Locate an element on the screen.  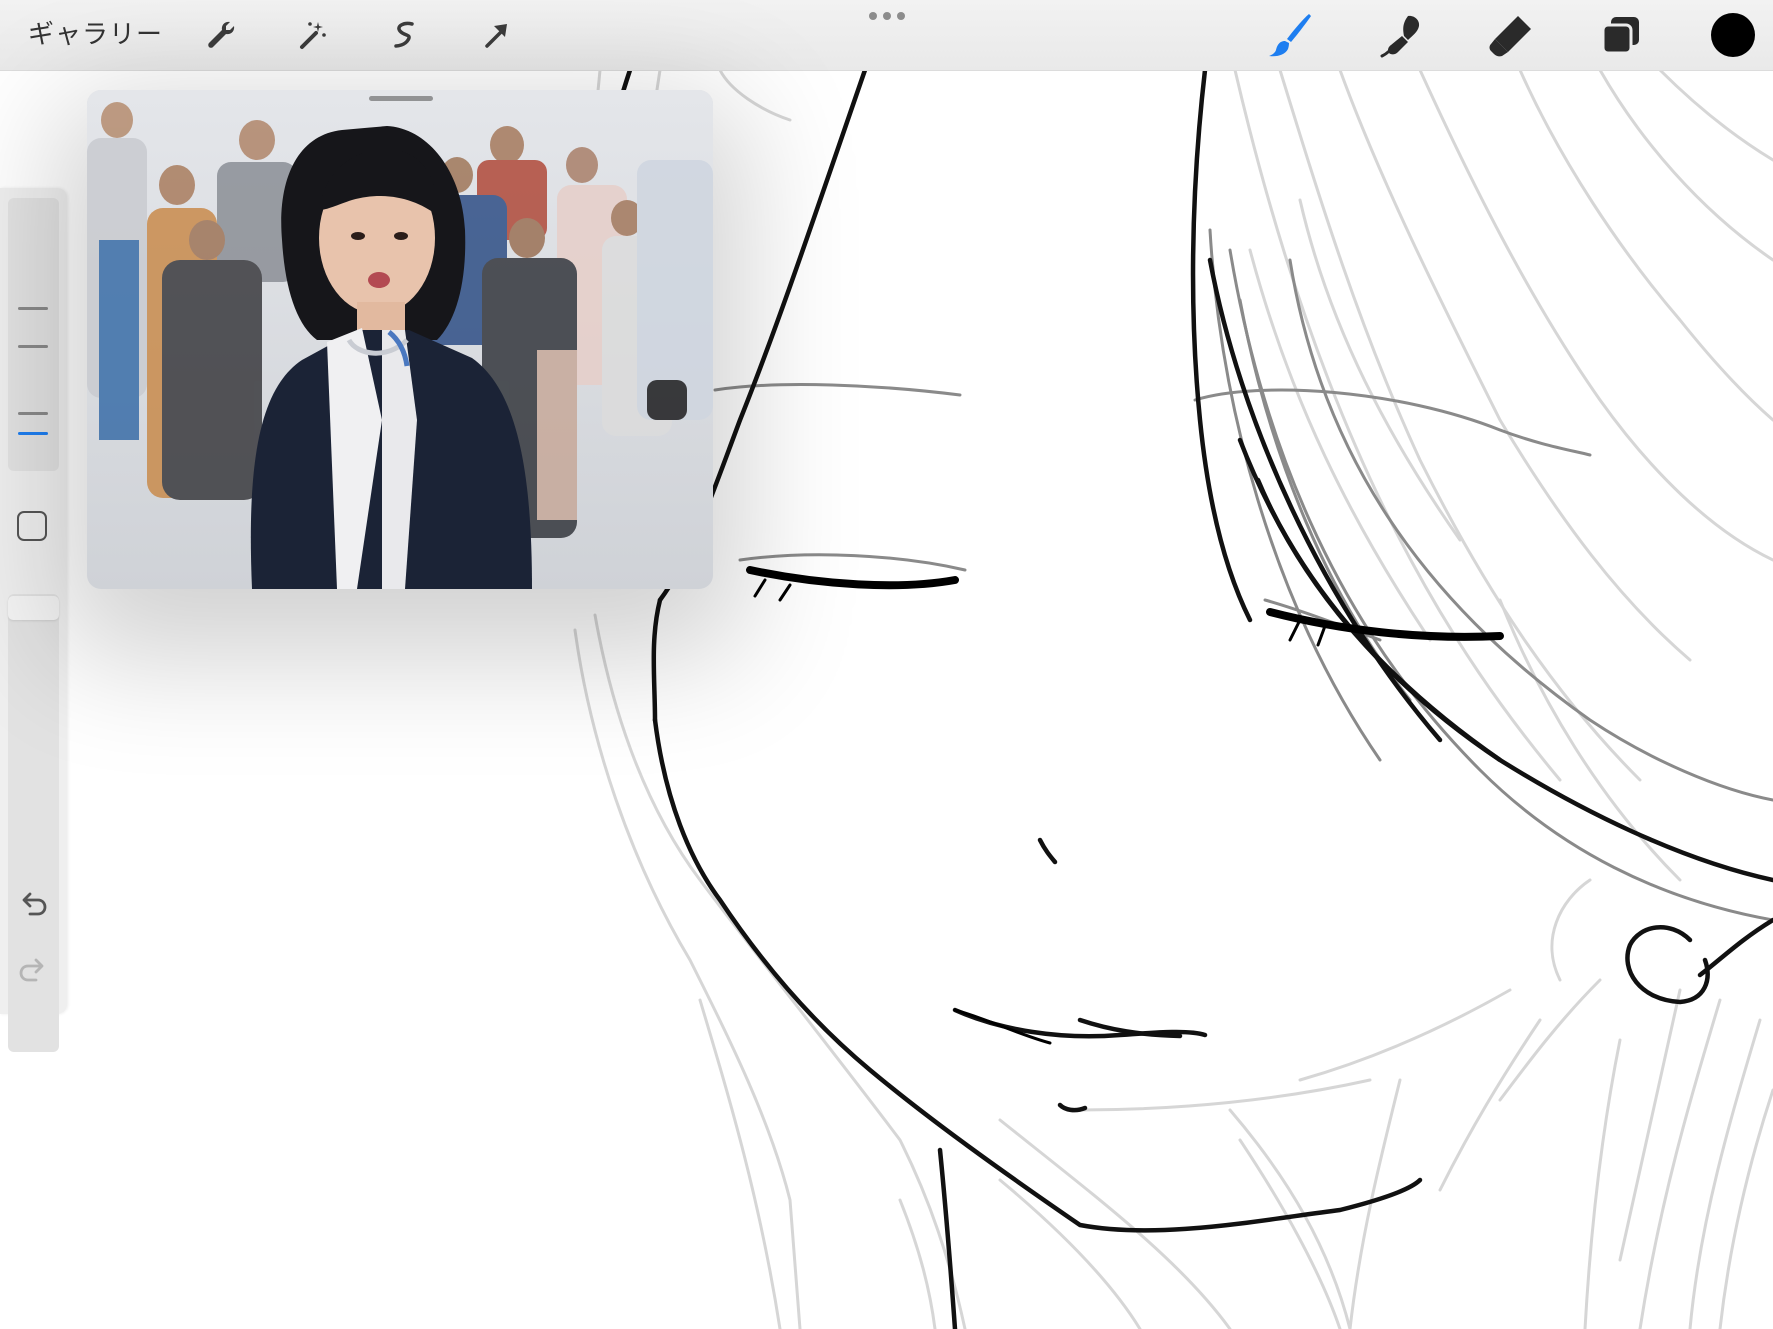
video-frame is located at coordinates (400, 339).